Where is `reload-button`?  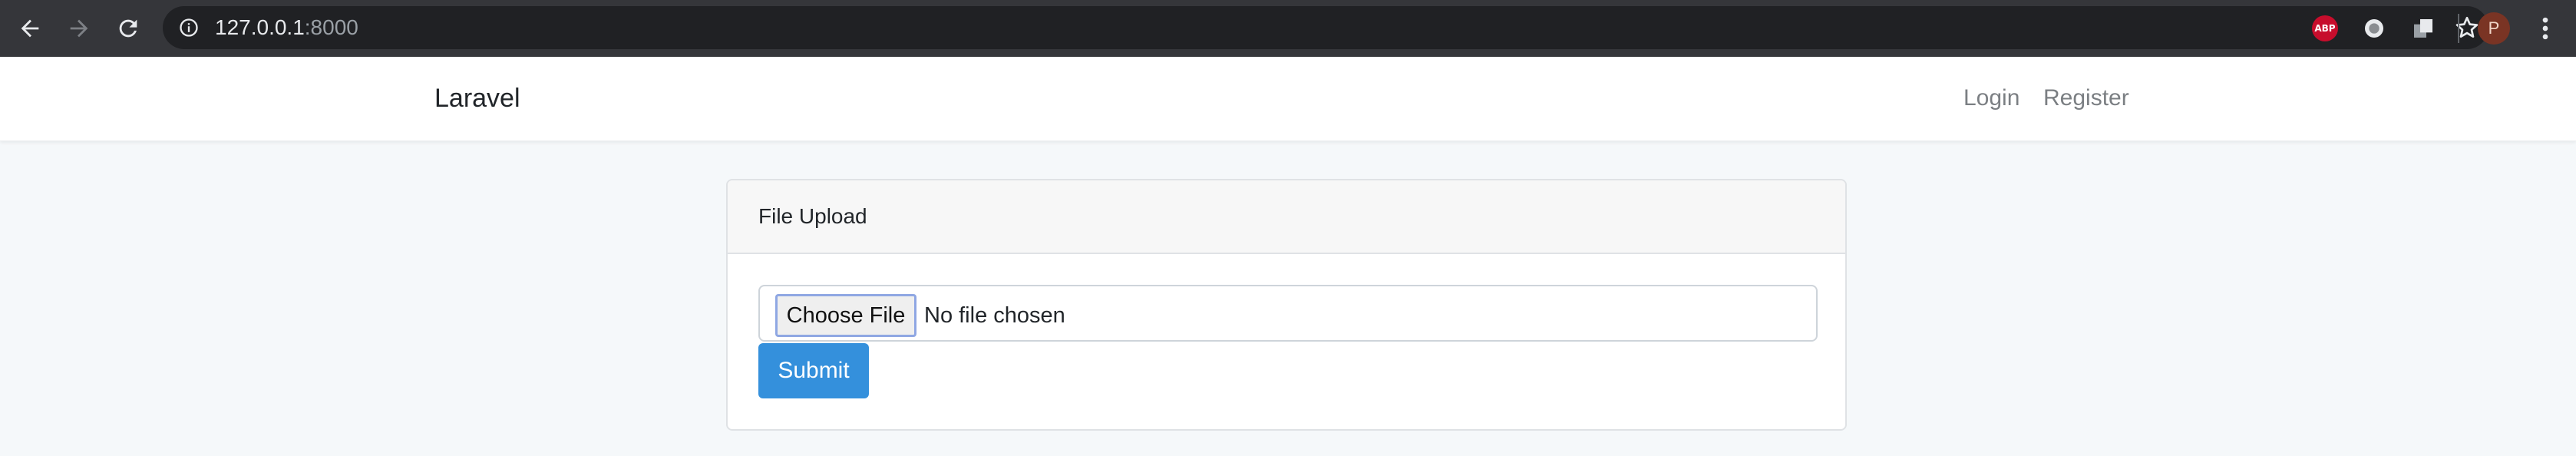 reload-button is located at coordinates (128, 28).